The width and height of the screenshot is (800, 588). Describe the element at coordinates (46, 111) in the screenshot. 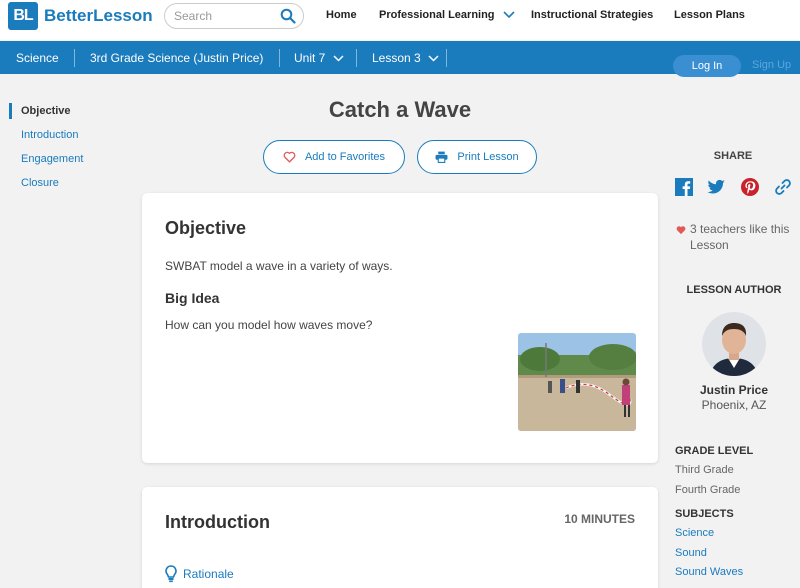

I see `toc-item-objective: Objective` at that location.